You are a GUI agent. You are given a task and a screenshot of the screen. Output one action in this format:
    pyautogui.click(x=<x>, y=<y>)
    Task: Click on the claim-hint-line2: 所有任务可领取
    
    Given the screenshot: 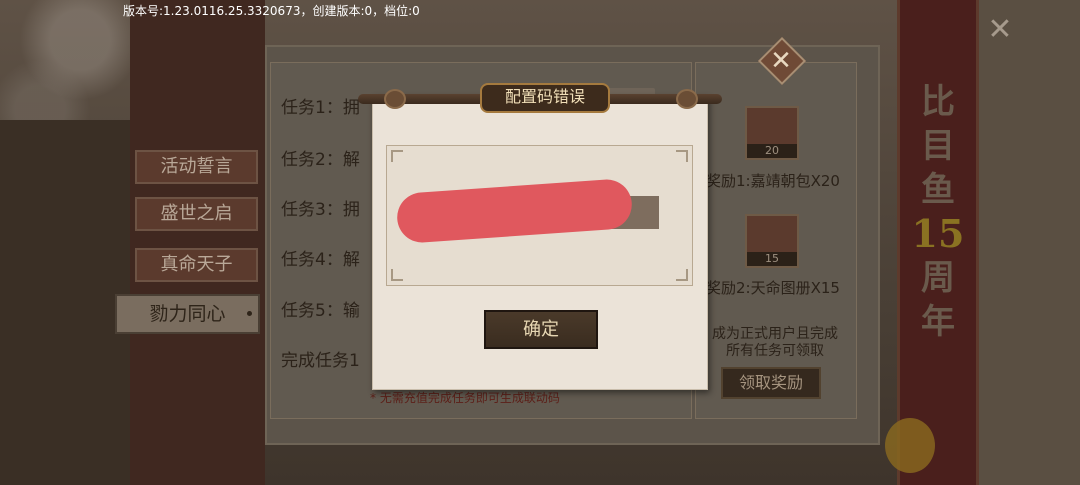 What is the action you would take?
    pyautogui.click(x=775, y=351)
    